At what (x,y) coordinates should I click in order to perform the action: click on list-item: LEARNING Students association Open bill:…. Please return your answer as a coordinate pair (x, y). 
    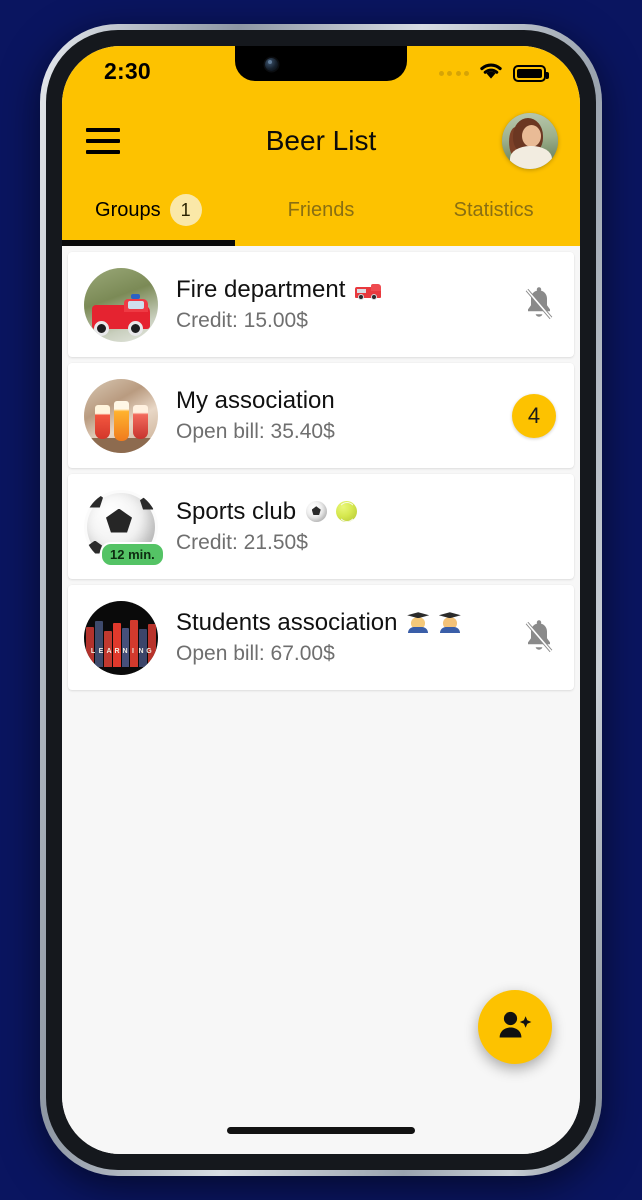
    Looking at the image, I should click on (321, 637).